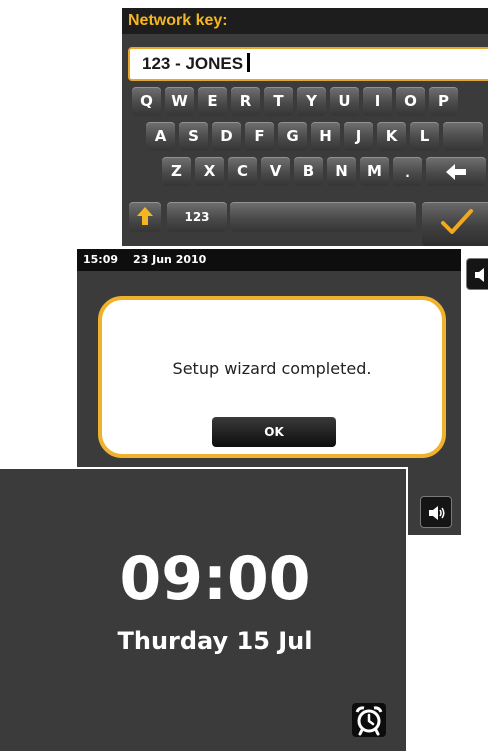  What do you see at coordinates (308, 64) in the screenshot?
I see `network-key-input: 123 - JONES` at bounding box center [308, 64].